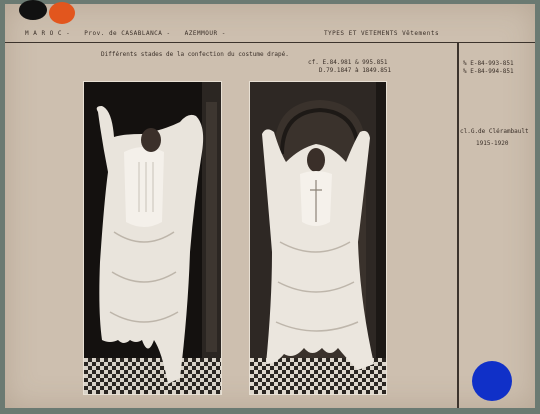 The height and width of the screenshot is (414, 540). I want to click on blue-sticker, so click(492, 381).